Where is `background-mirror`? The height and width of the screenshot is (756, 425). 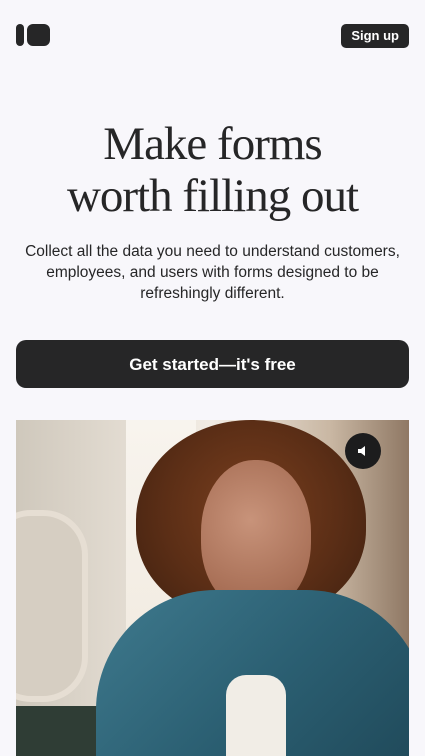 background-mirror is located at coordinates (52, 606).